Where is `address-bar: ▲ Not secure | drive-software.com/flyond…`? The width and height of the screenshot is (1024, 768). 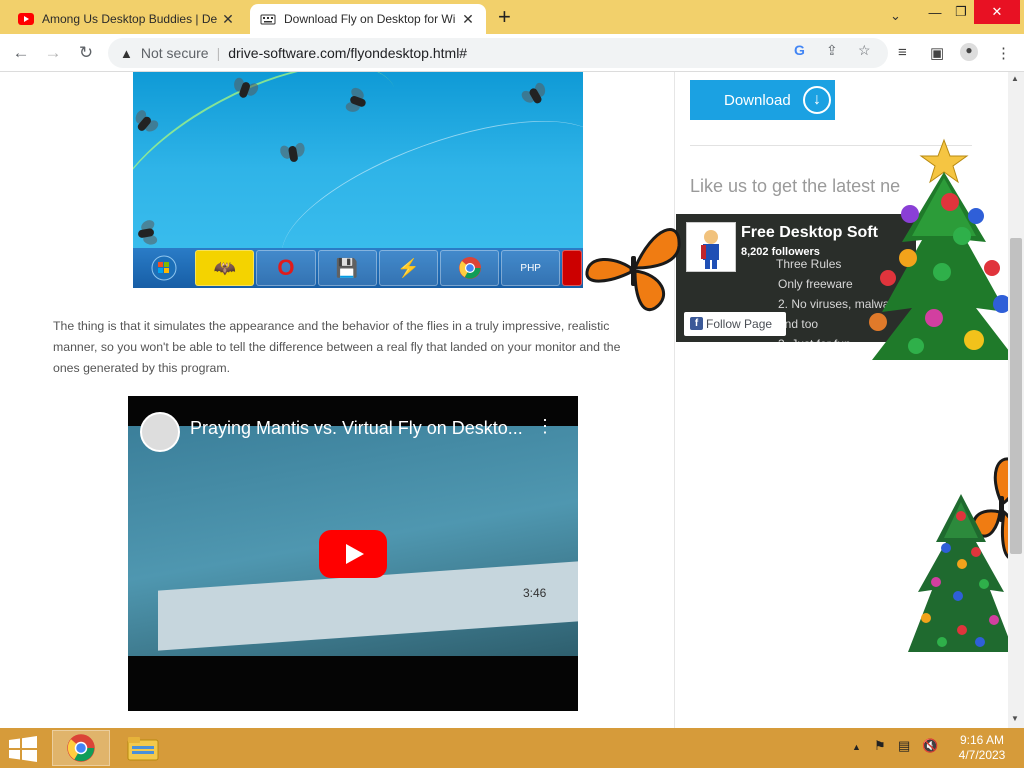 address-bar: ▲ Not secure | drive-software.com/flyond… is located at coordinates (498, 53).